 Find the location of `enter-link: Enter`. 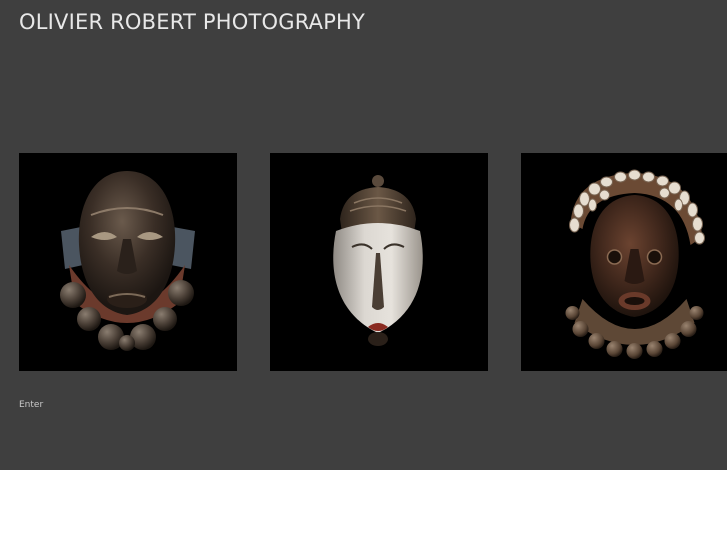

enter-link: Enter is located at coordinates (31, 405).